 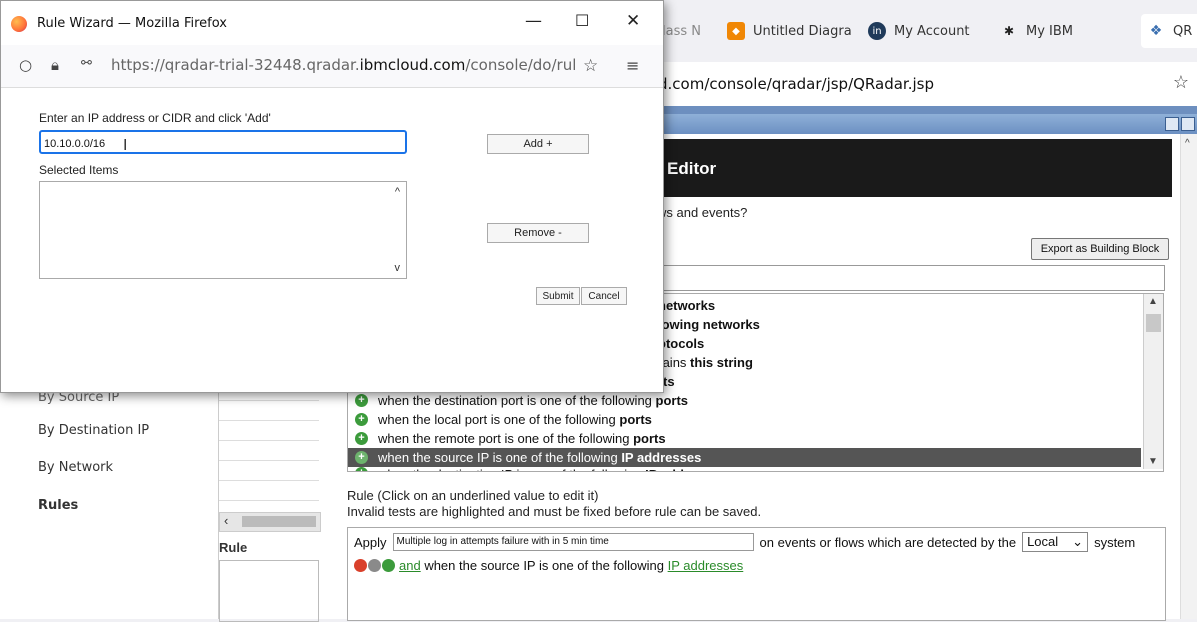 I want to click on minimize-icon: —, so click(x=533, y=21).